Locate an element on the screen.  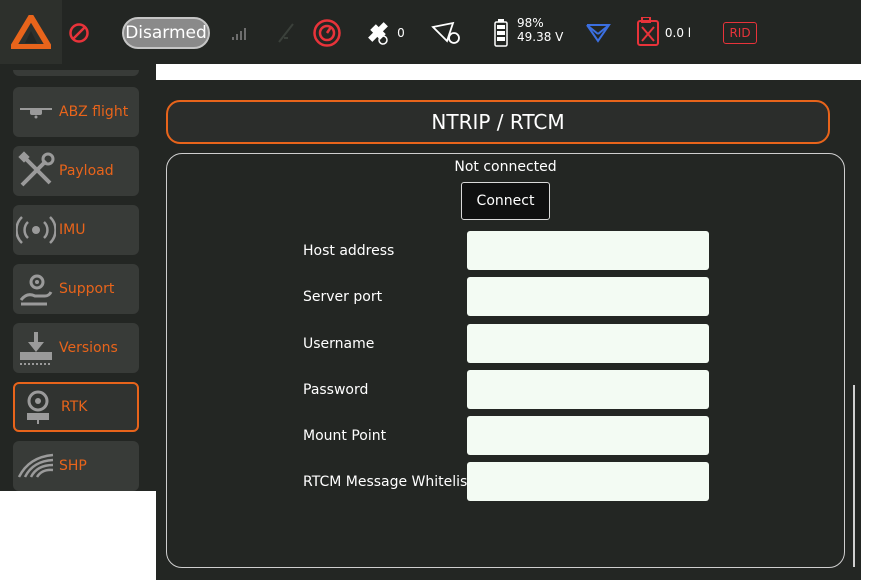
menu-scroll-remnant is located at coordinates (76, 73).